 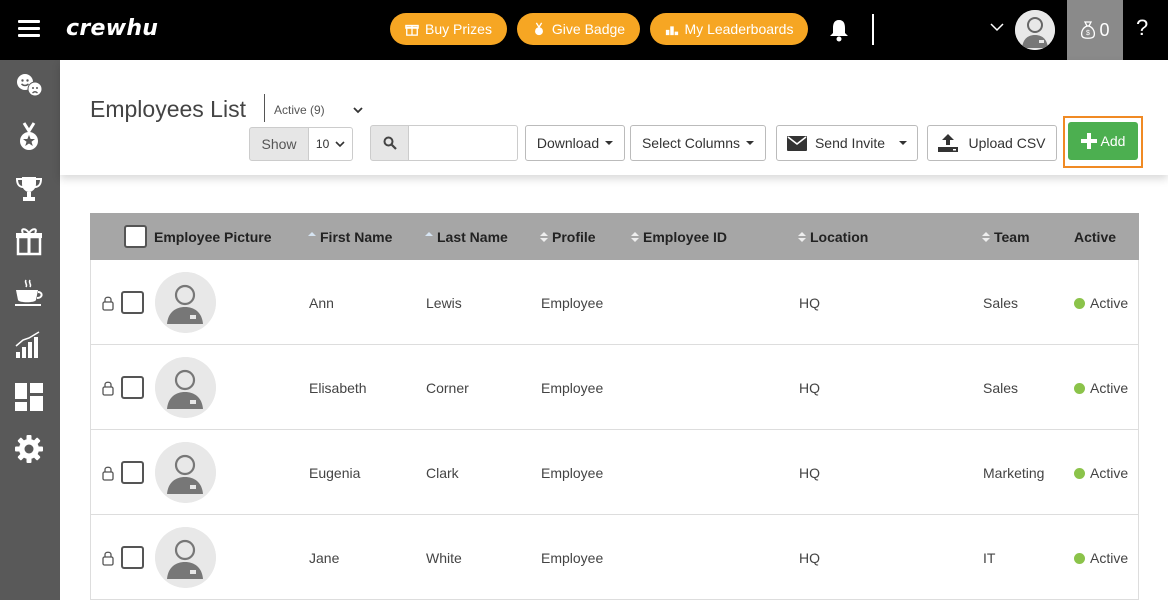 I want to click on help-button: ?, so click(x=1142, y=28).